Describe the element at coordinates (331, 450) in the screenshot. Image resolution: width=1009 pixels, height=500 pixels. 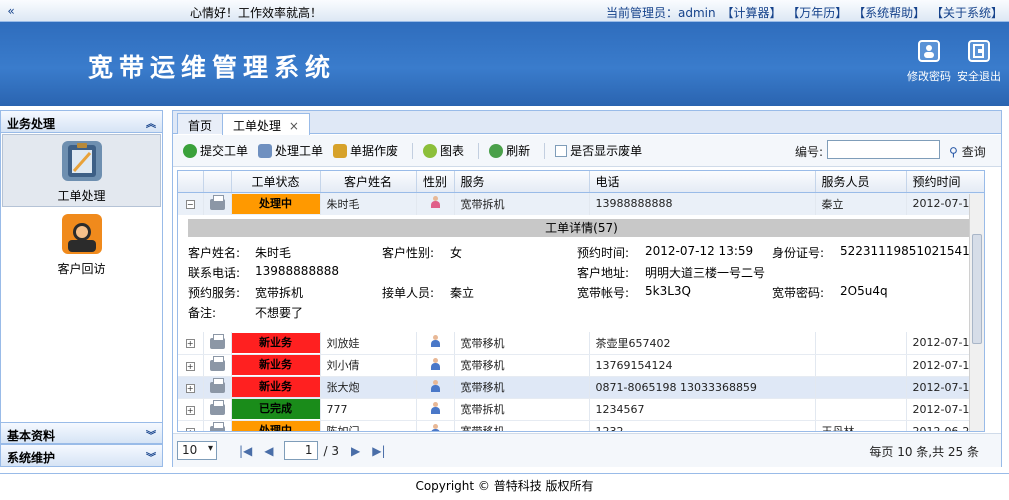
I see `total-pages: / 3` at that location.